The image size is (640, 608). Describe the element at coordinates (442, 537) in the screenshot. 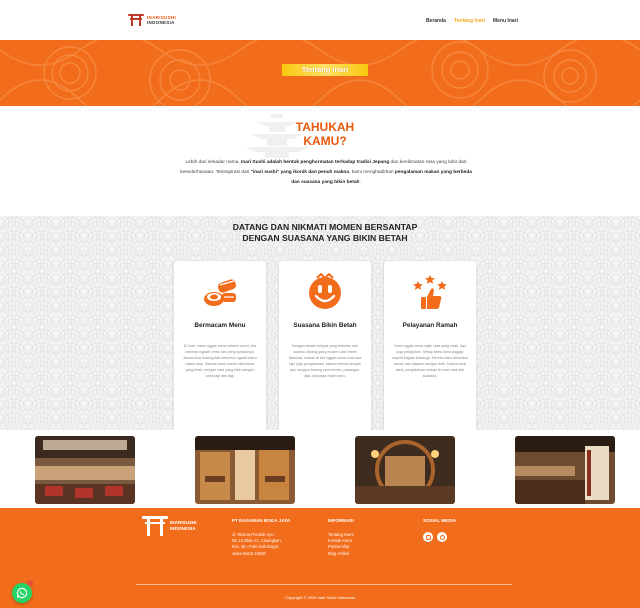

I see `tiktok-icon` at that location.